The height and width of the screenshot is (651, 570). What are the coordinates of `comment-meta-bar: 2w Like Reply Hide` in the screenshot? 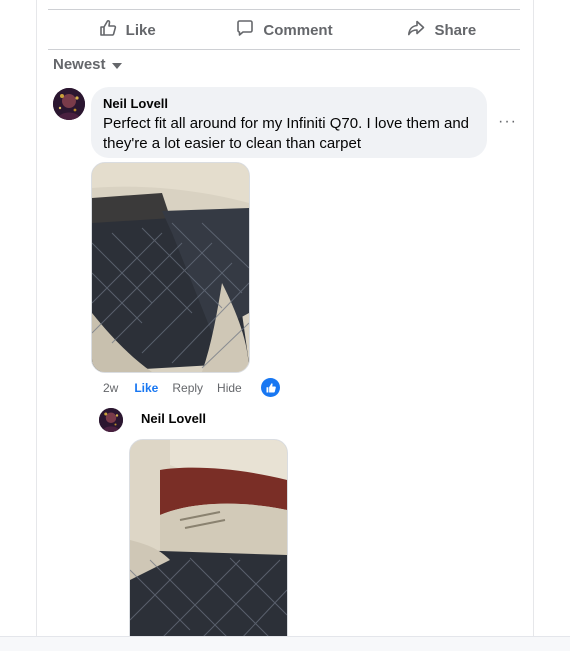 It's located at (179, 388).